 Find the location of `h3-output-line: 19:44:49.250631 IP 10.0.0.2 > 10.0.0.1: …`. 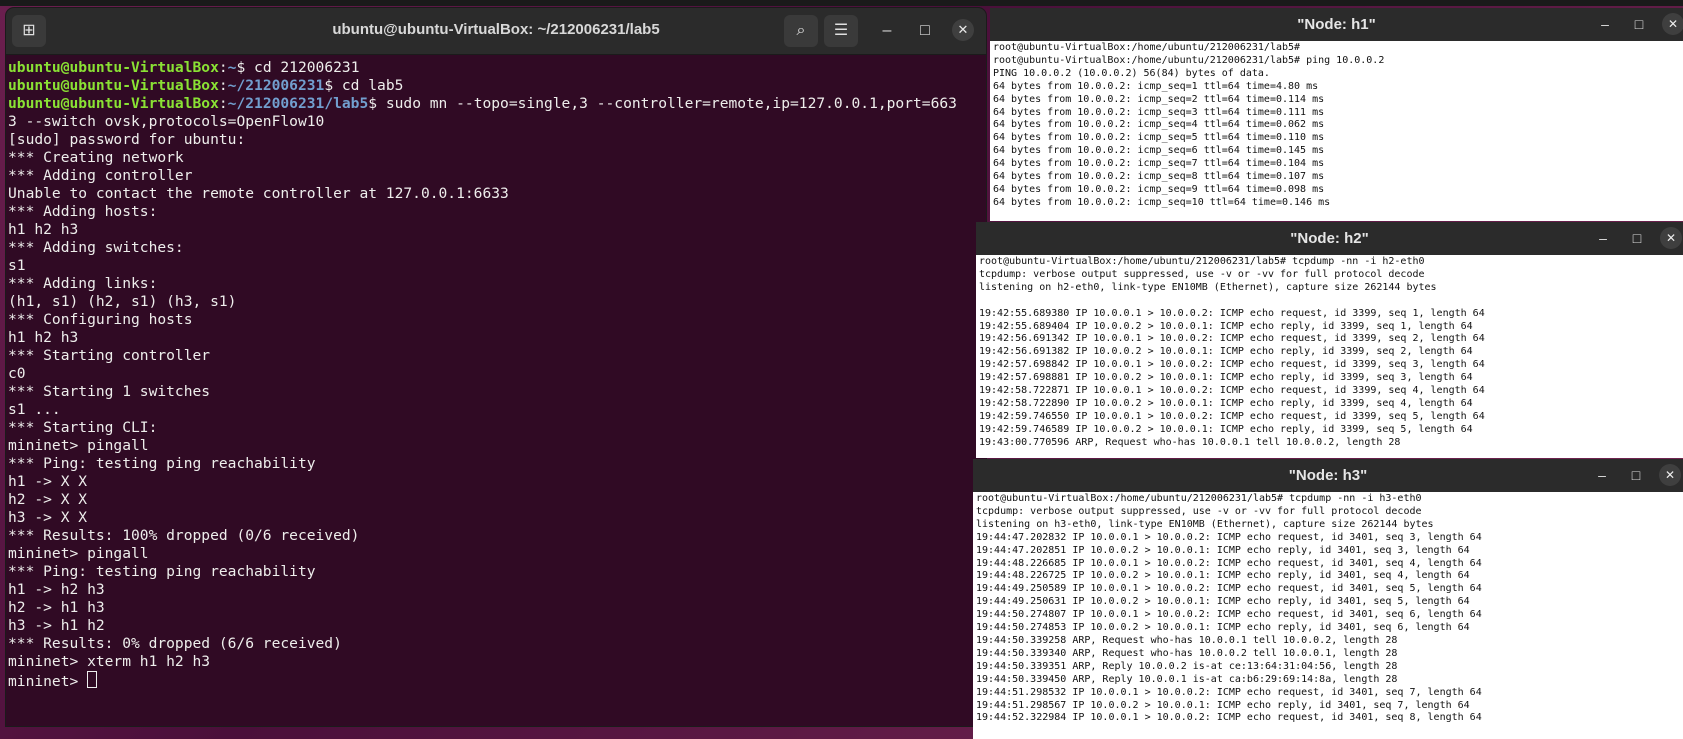

h3-output-line: 19:44:49.250631 IP 10.0.0.2 > 10.0.0.1: … is located at coordinates (1223, 602).